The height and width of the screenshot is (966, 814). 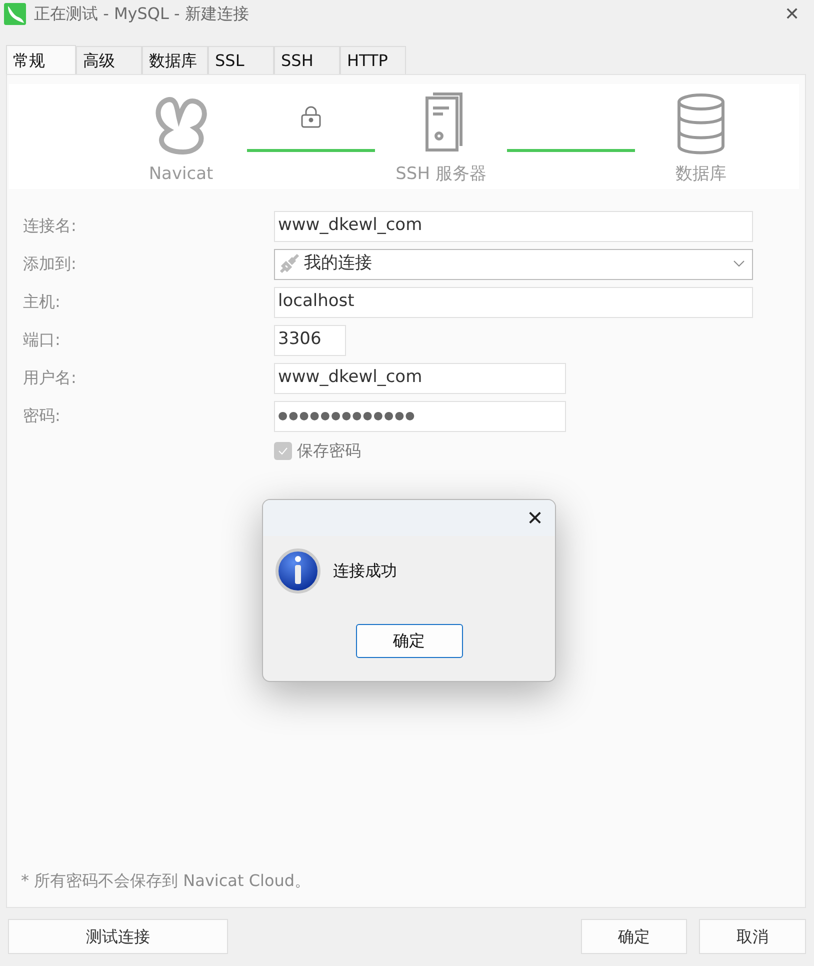 What do you see at coordinates (50, 264) in the screenshot?
I see `field-label: 添加到:` at bounding box center [50, 264].